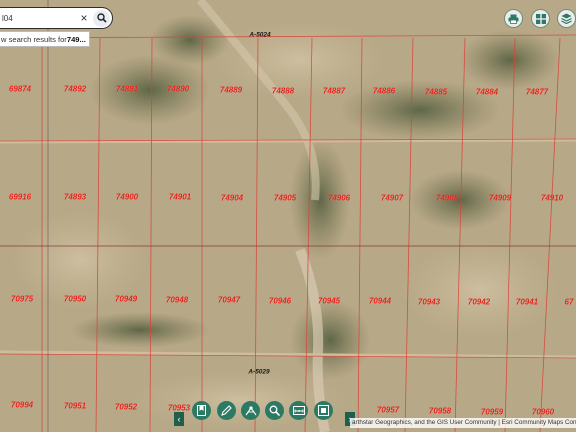 Image resolution: width=576 pixels, height=432 pixels. Describe the element at coordinates (84, 18) in the screenshot. I see `close-icon: ×` at that location.